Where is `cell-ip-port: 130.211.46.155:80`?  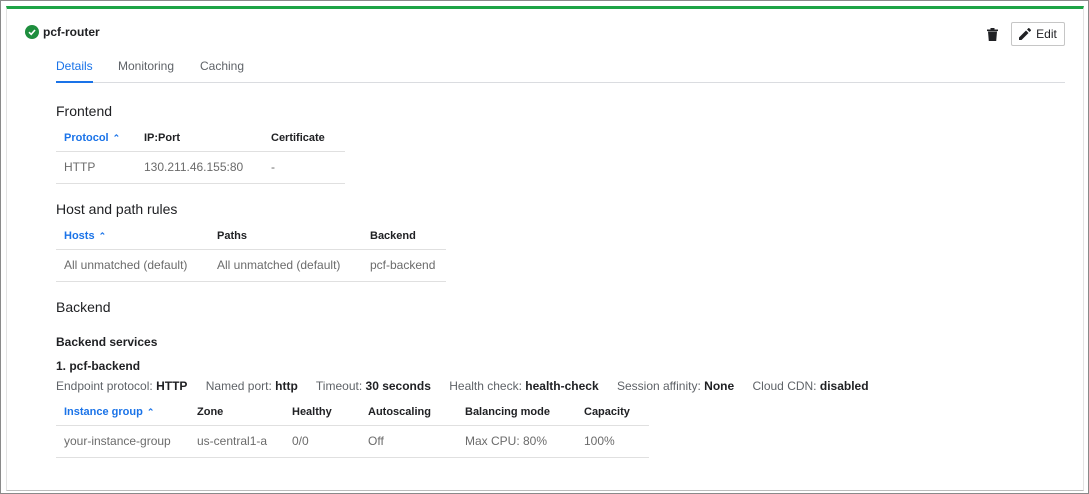
cell-ip-port: 130.211.46.155:80 is located at coordinates (199, 167).